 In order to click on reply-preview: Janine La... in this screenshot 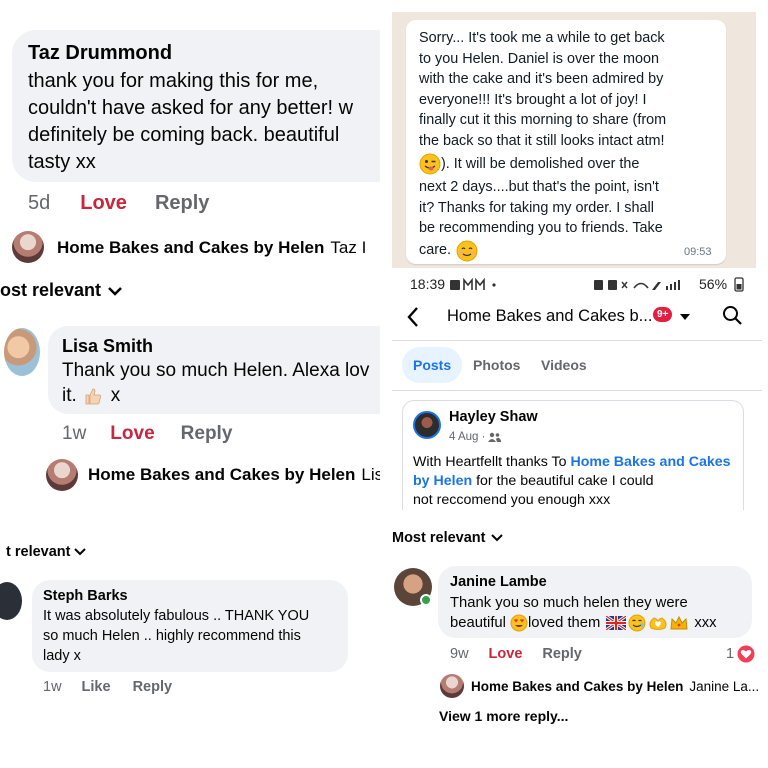, I will do `click(724, 686)`.